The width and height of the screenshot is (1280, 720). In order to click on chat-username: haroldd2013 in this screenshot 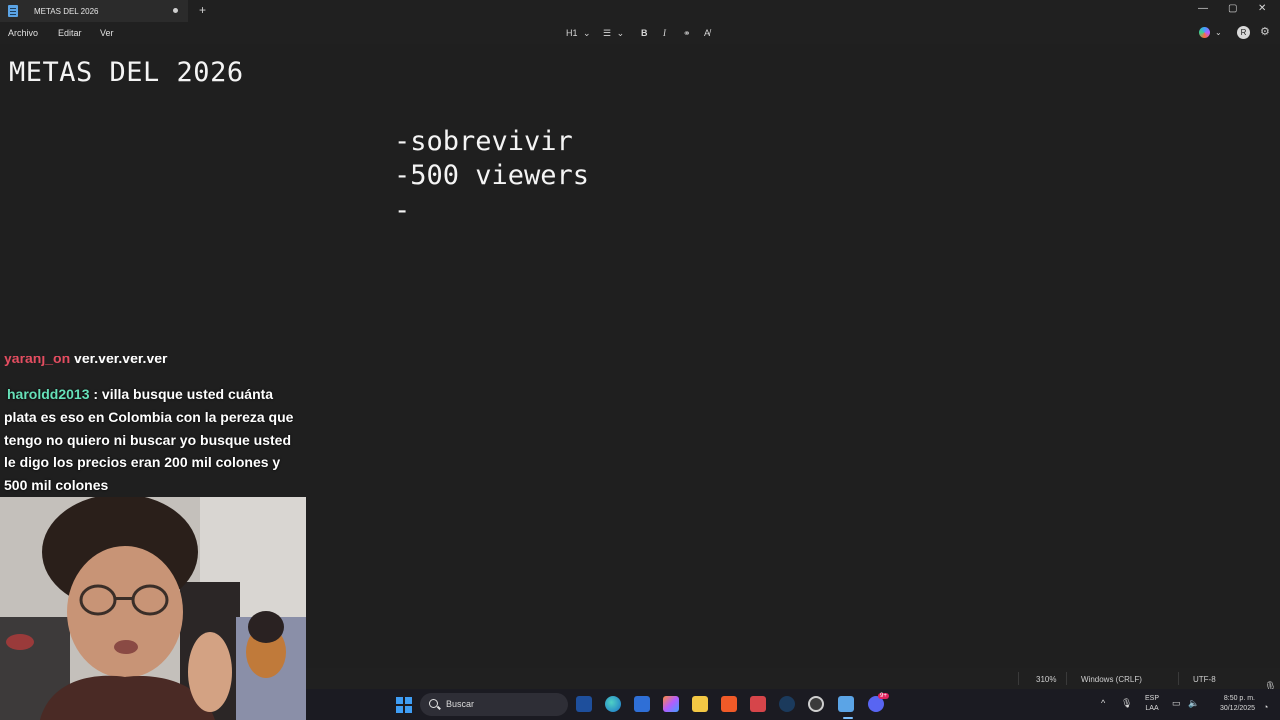, I will do `click(48, 394)`.